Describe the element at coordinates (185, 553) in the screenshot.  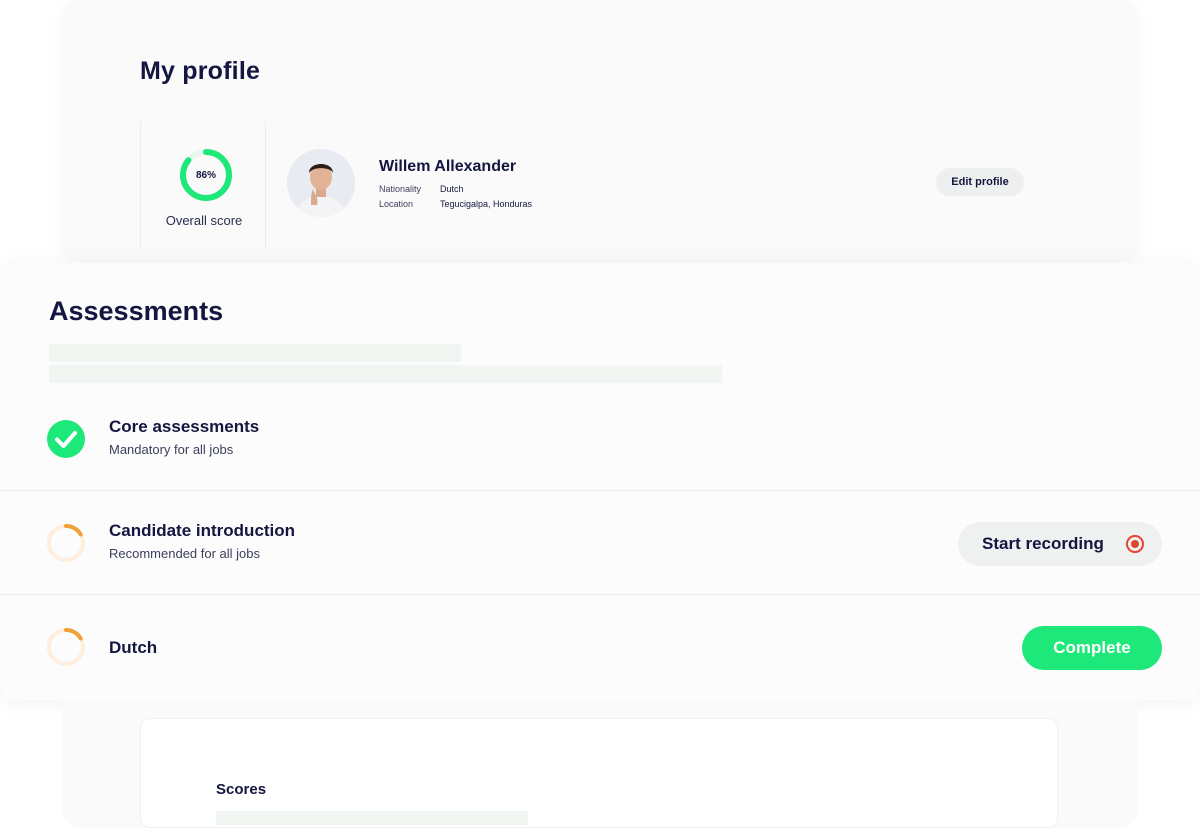
I see `assessment-subtitle: Recommended for all jobs` at that location.